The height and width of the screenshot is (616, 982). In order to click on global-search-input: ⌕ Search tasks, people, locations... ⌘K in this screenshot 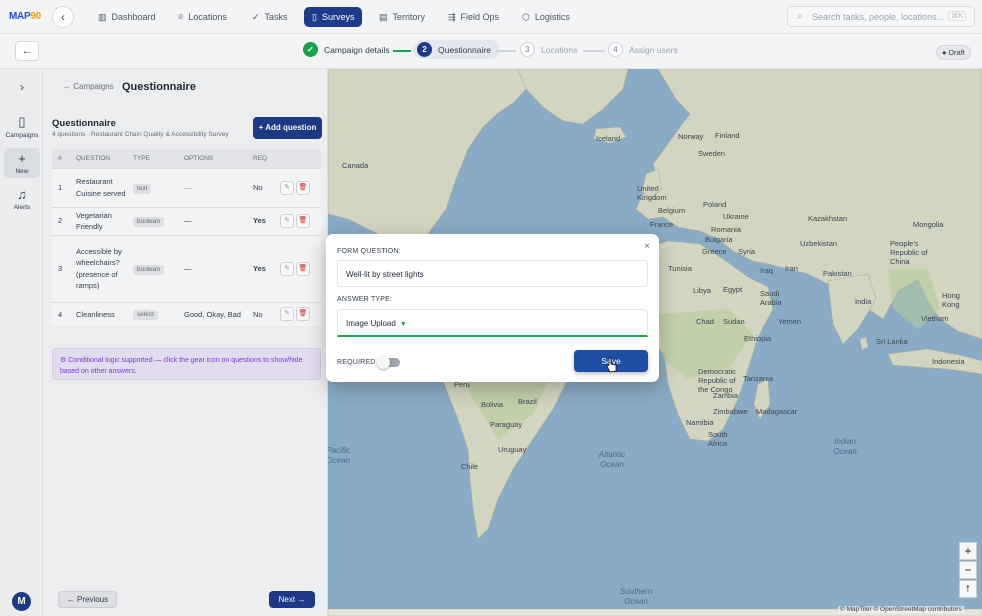, I will do `click(881, 16)`.